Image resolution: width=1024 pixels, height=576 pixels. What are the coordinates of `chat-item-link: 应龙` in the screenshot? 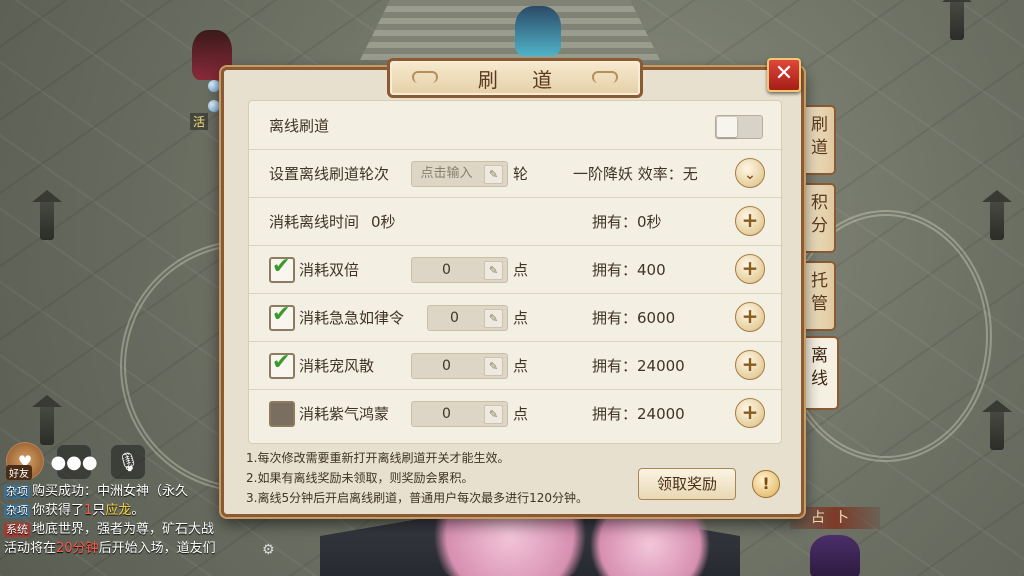 It's located at (118, 510).